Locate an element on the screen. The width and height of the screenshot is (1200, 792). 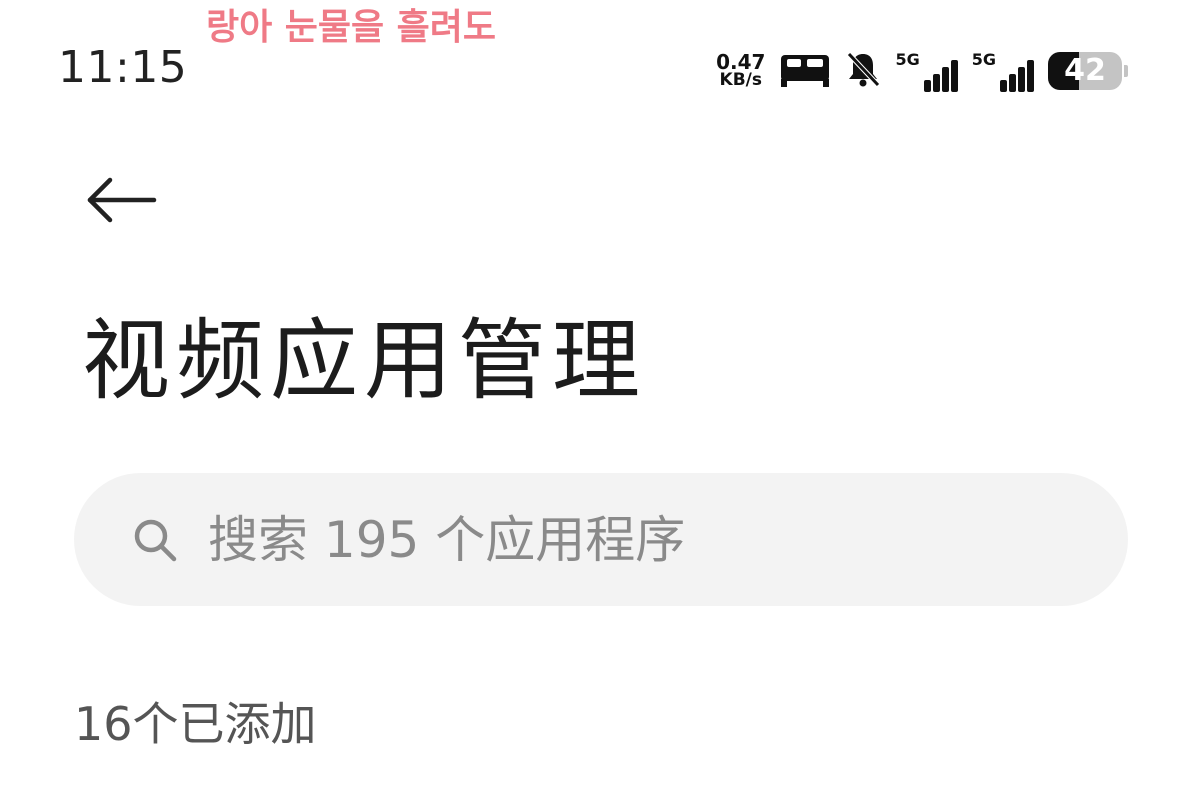
bell-muted-icon is located at coordinates (863, 71).